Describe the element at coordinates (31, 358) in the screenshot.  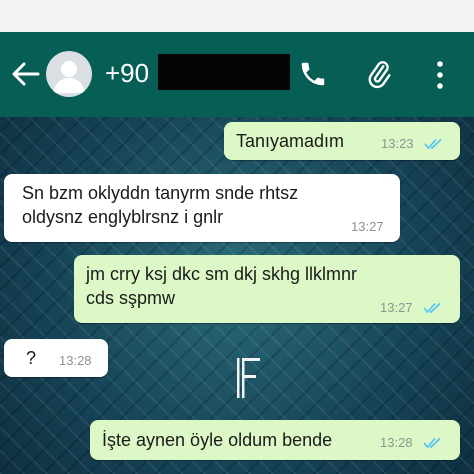
I see `message-text: ?` at that location.